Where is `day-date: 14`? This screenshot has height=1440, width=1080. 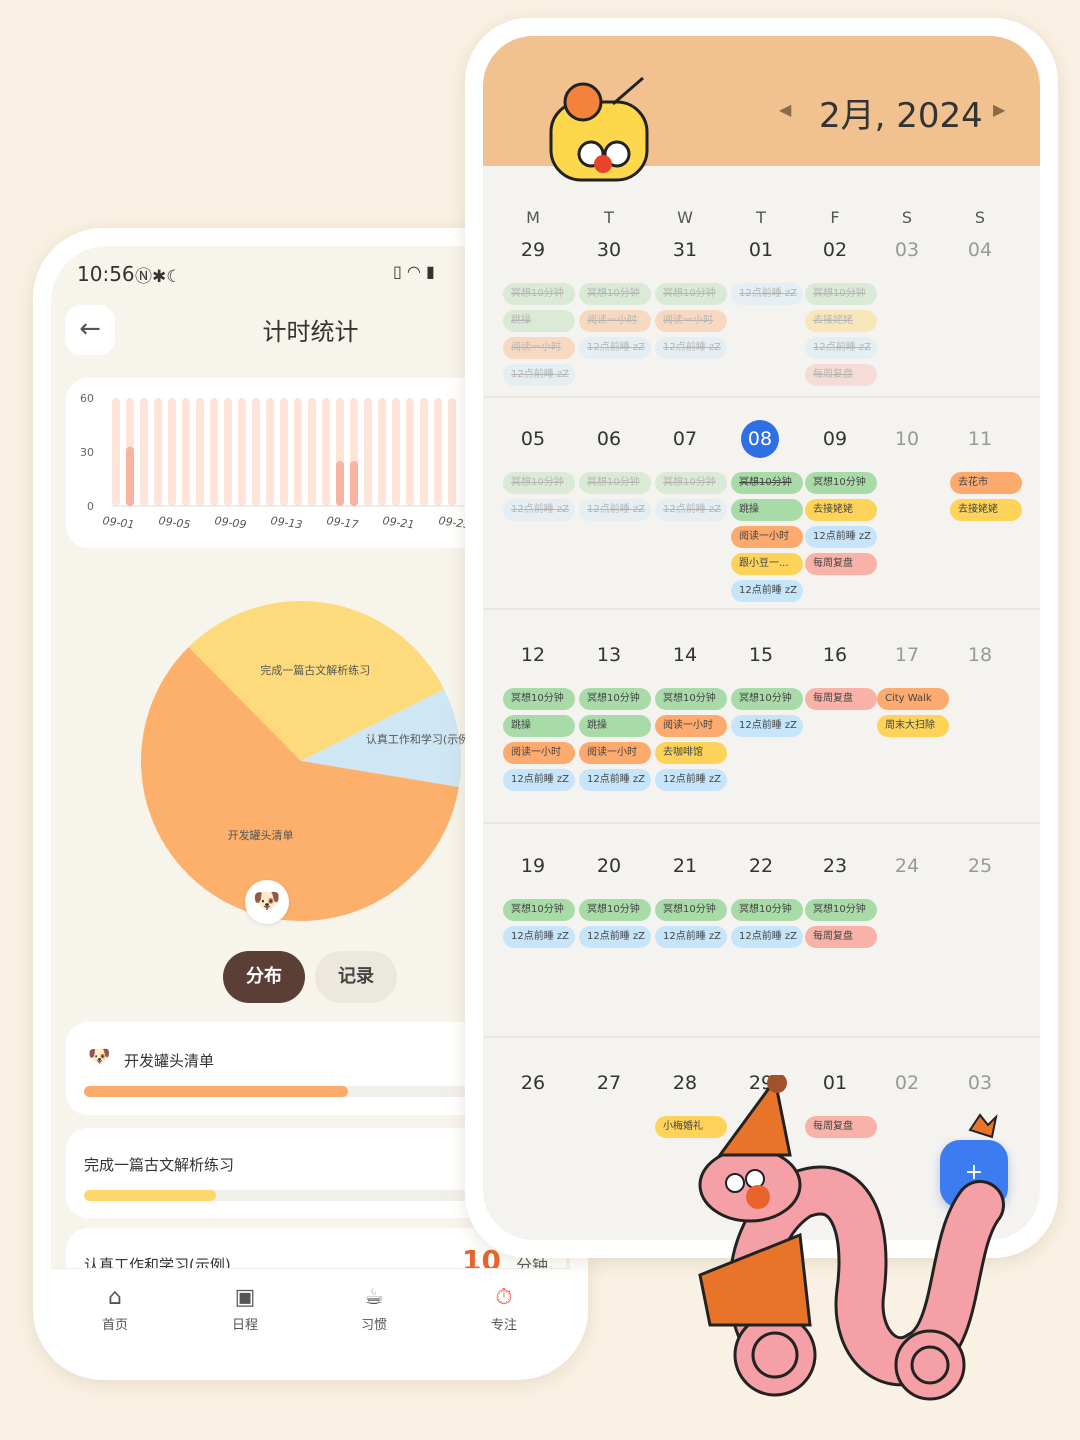 day-date: 14 is located at coordinates (685, 655).